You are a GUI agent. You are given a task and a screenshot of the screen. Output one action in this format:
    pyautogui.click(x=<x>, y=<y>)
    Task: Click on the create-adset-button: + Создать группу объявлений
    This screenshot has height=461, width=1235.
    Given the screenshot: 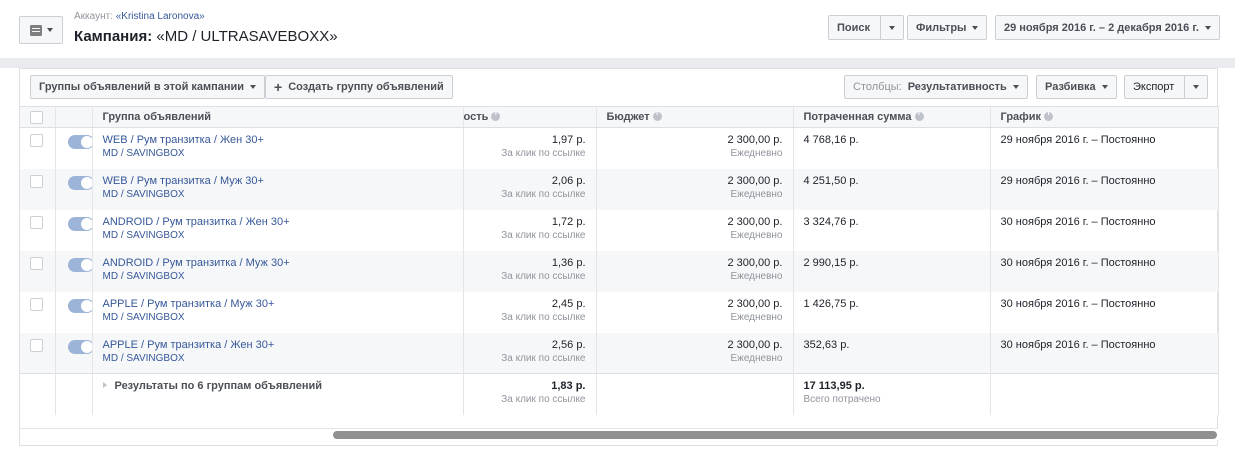 What is the action you would take?
    pyautogui.click(x=359, y=87)
    